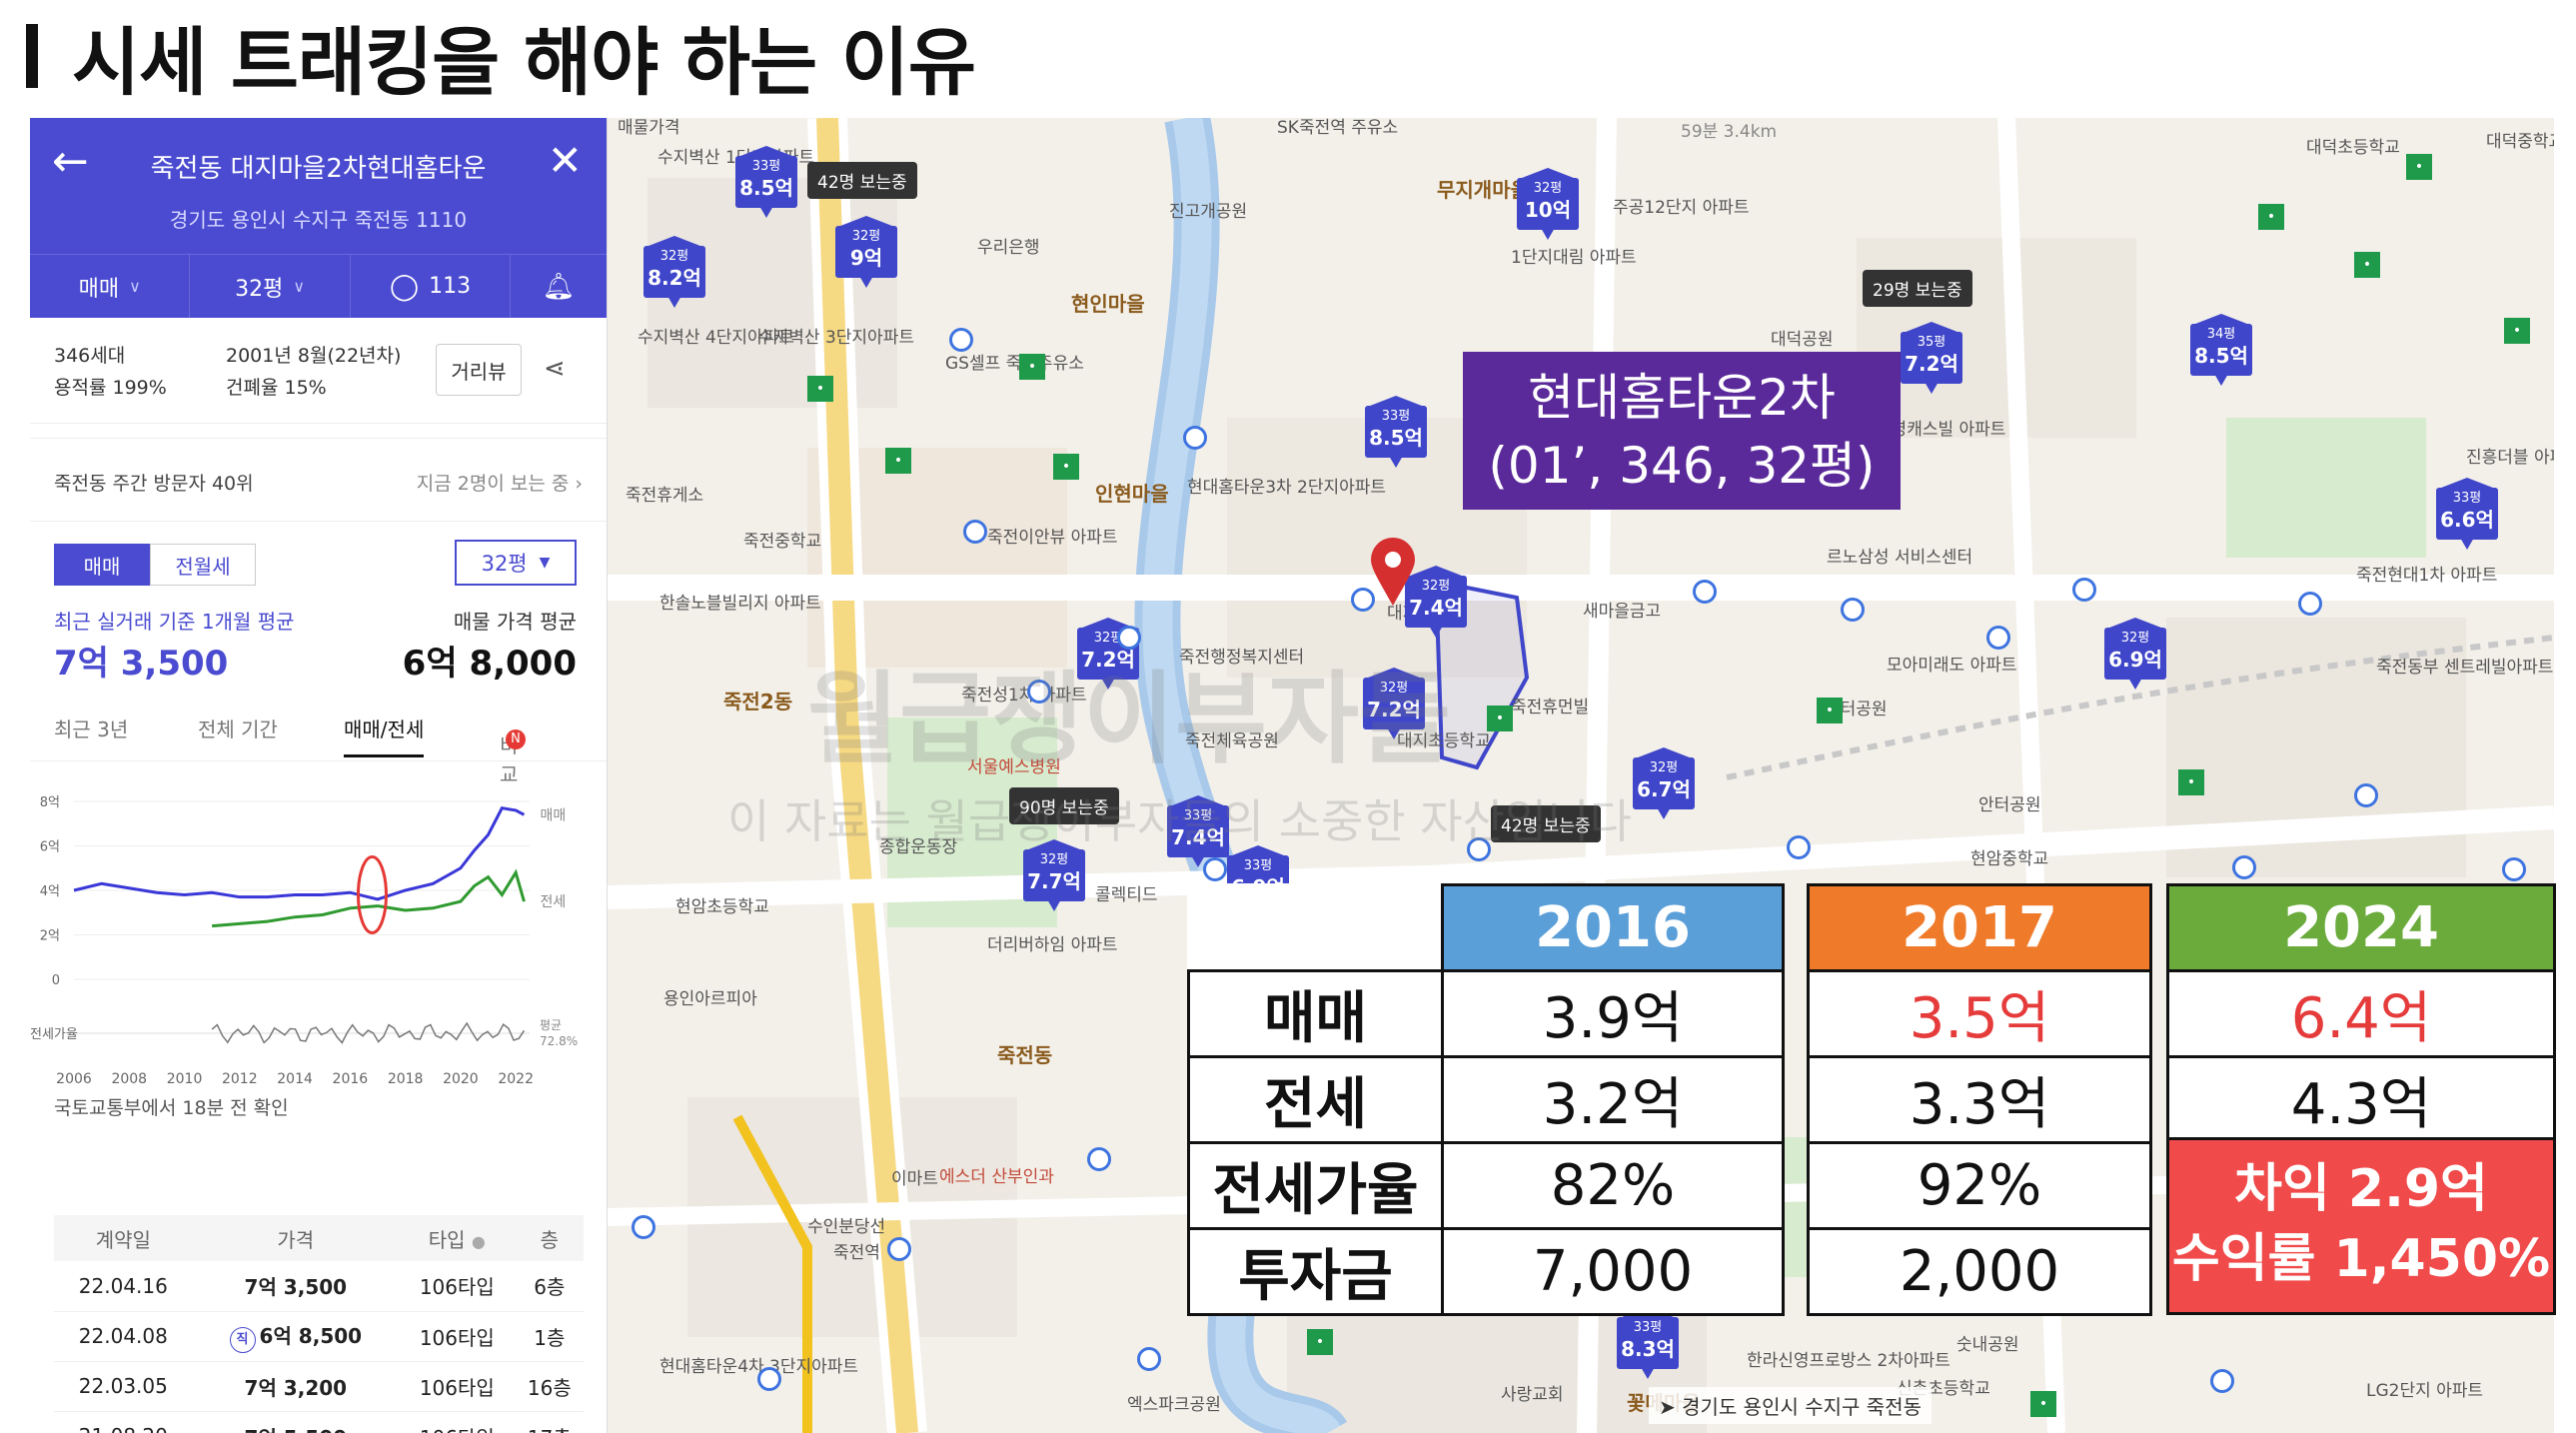 The width and height of the screenshot is (2576, 1433). Describe the element at coordinates (154, 484) in the screenshot. I see `visit-rank: 죽전동 주간 방문자 40위` at that location.